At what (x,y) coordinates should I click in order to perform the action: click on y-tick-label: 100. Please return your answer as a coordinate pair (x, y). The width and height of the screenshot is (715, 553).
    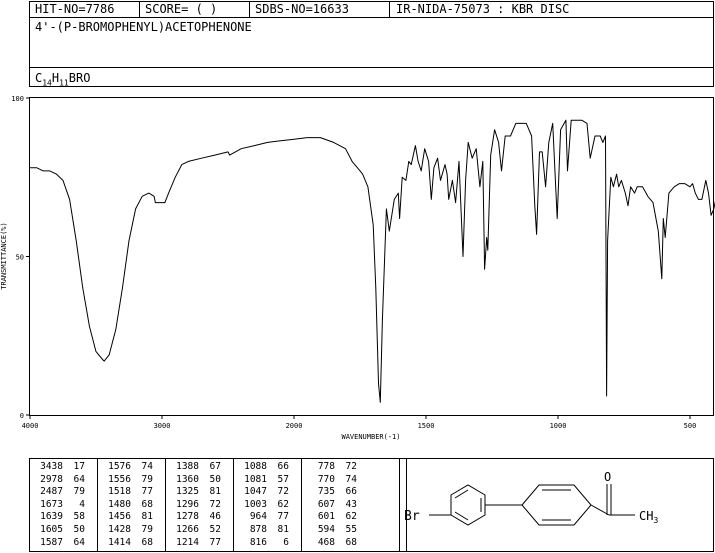
    Looking at the image, I should click on (17, 99).